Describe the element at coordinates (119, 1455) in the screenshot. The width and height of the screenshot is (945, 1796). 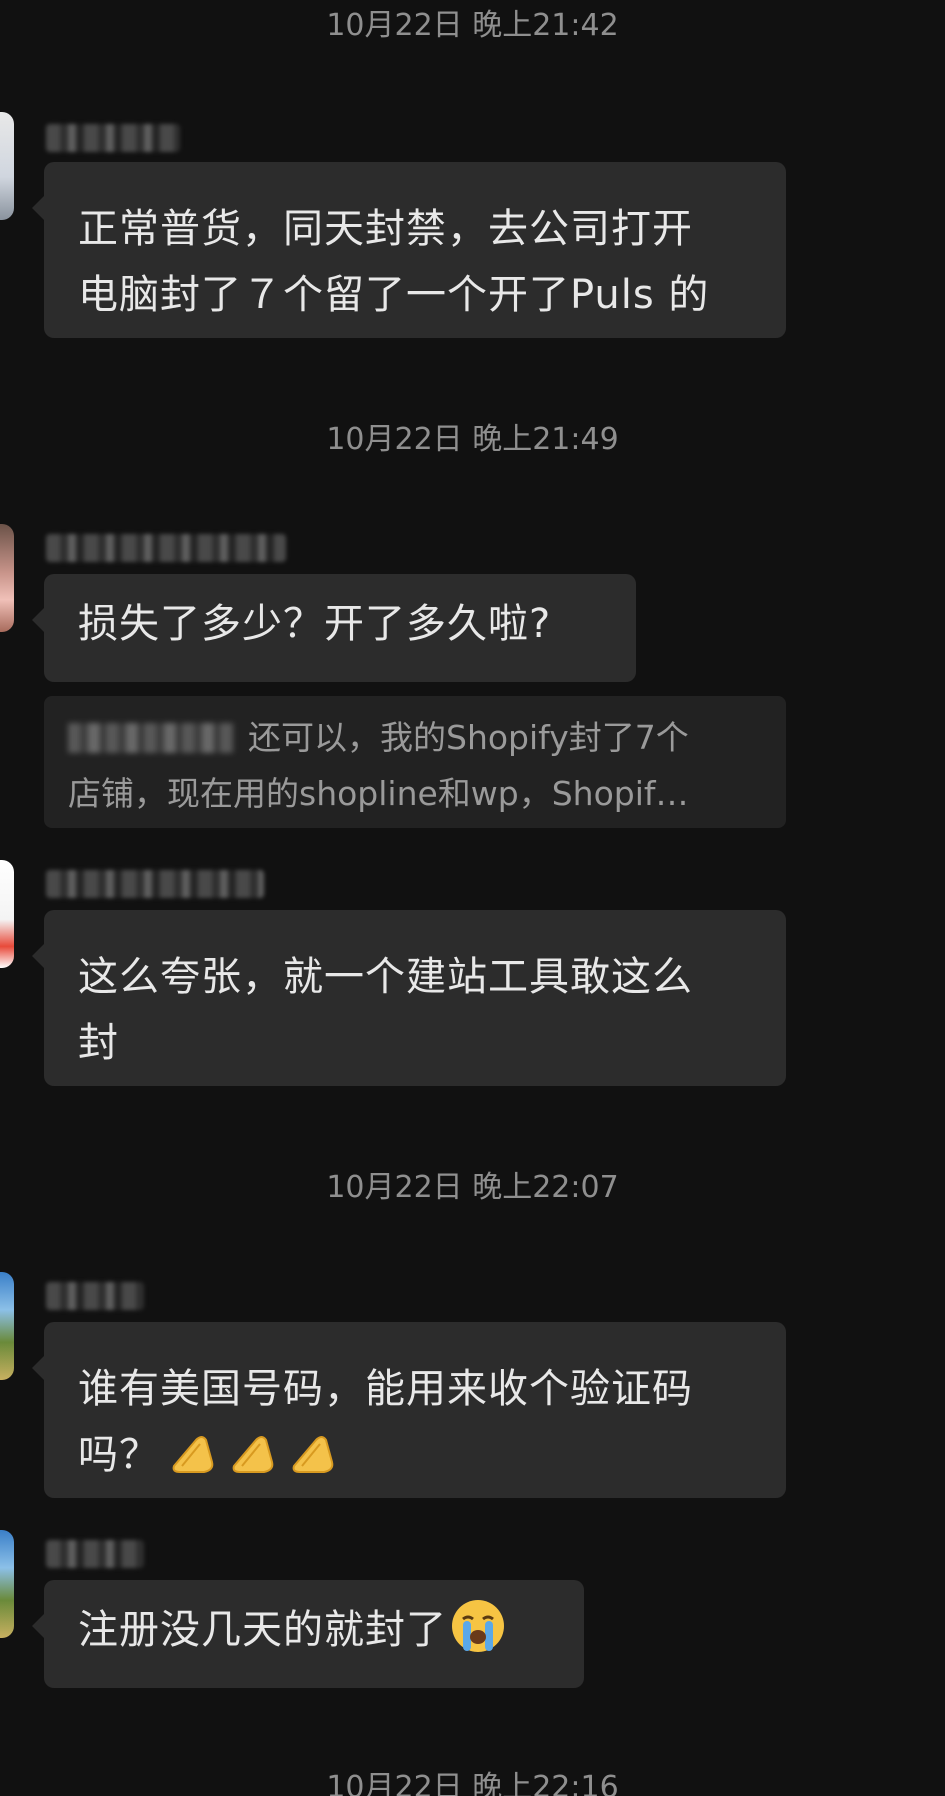
I see `message-text: 吗？` at that location.